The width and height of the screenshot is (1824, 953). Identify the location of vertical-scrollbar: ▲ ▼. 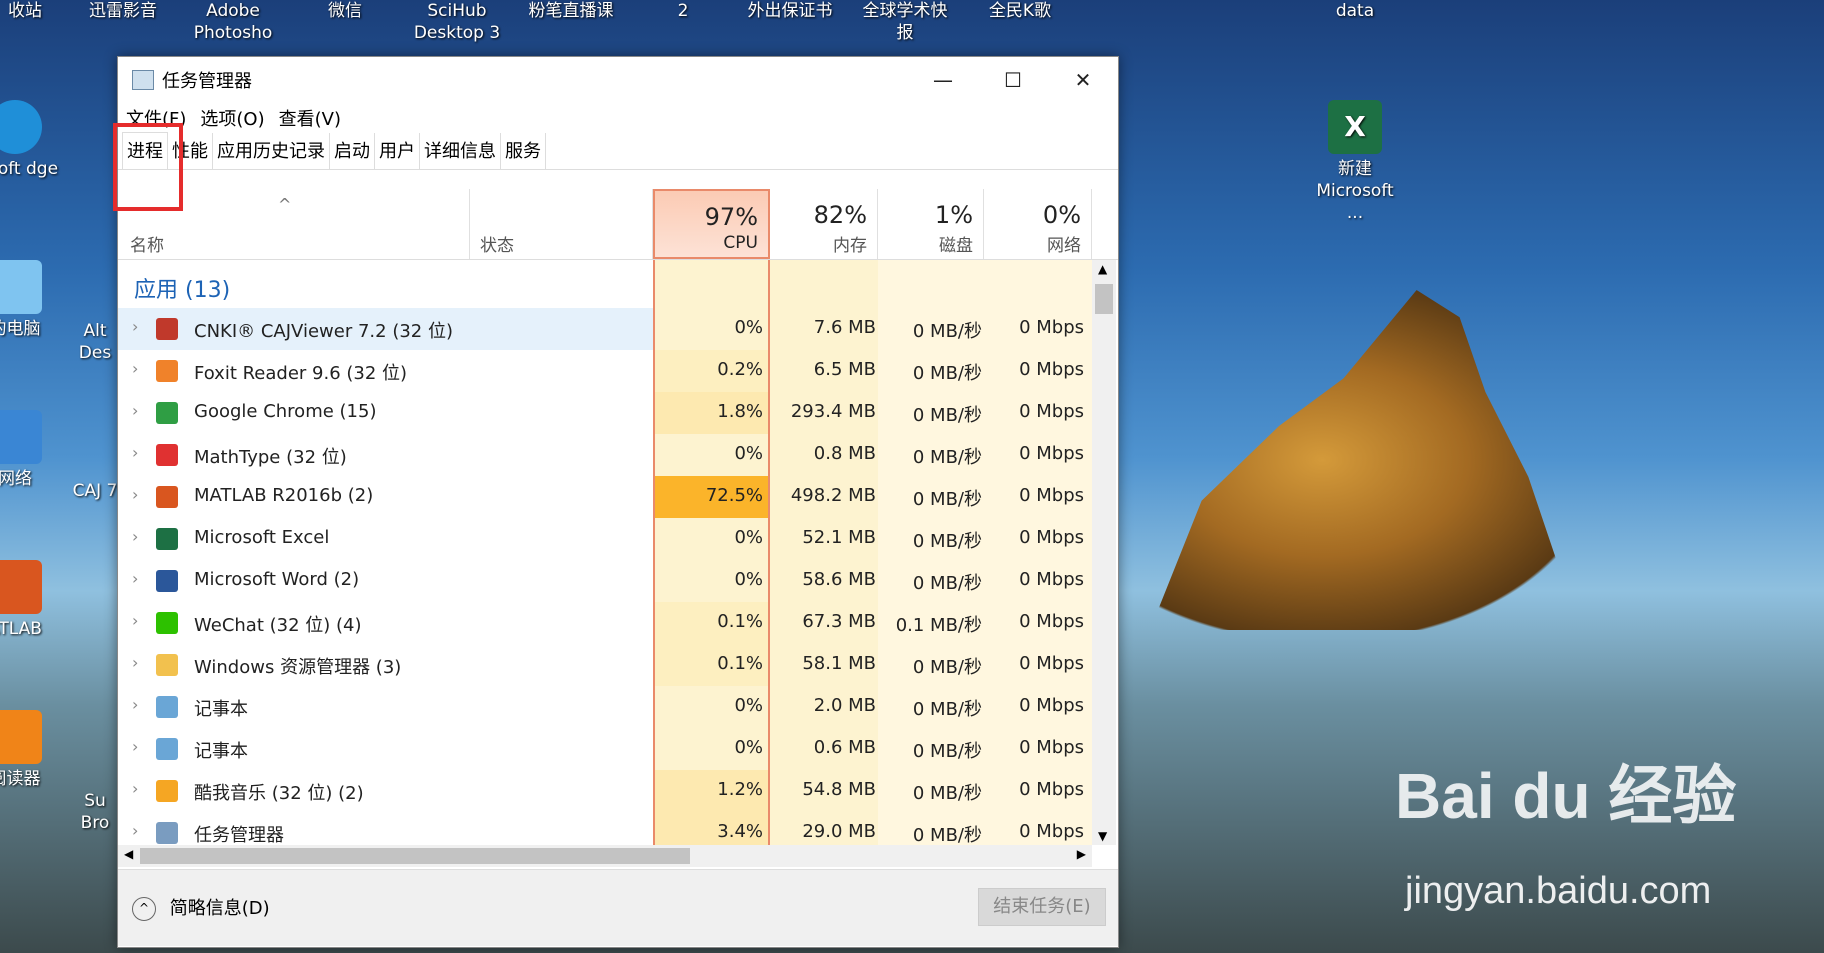
(1104, 552).